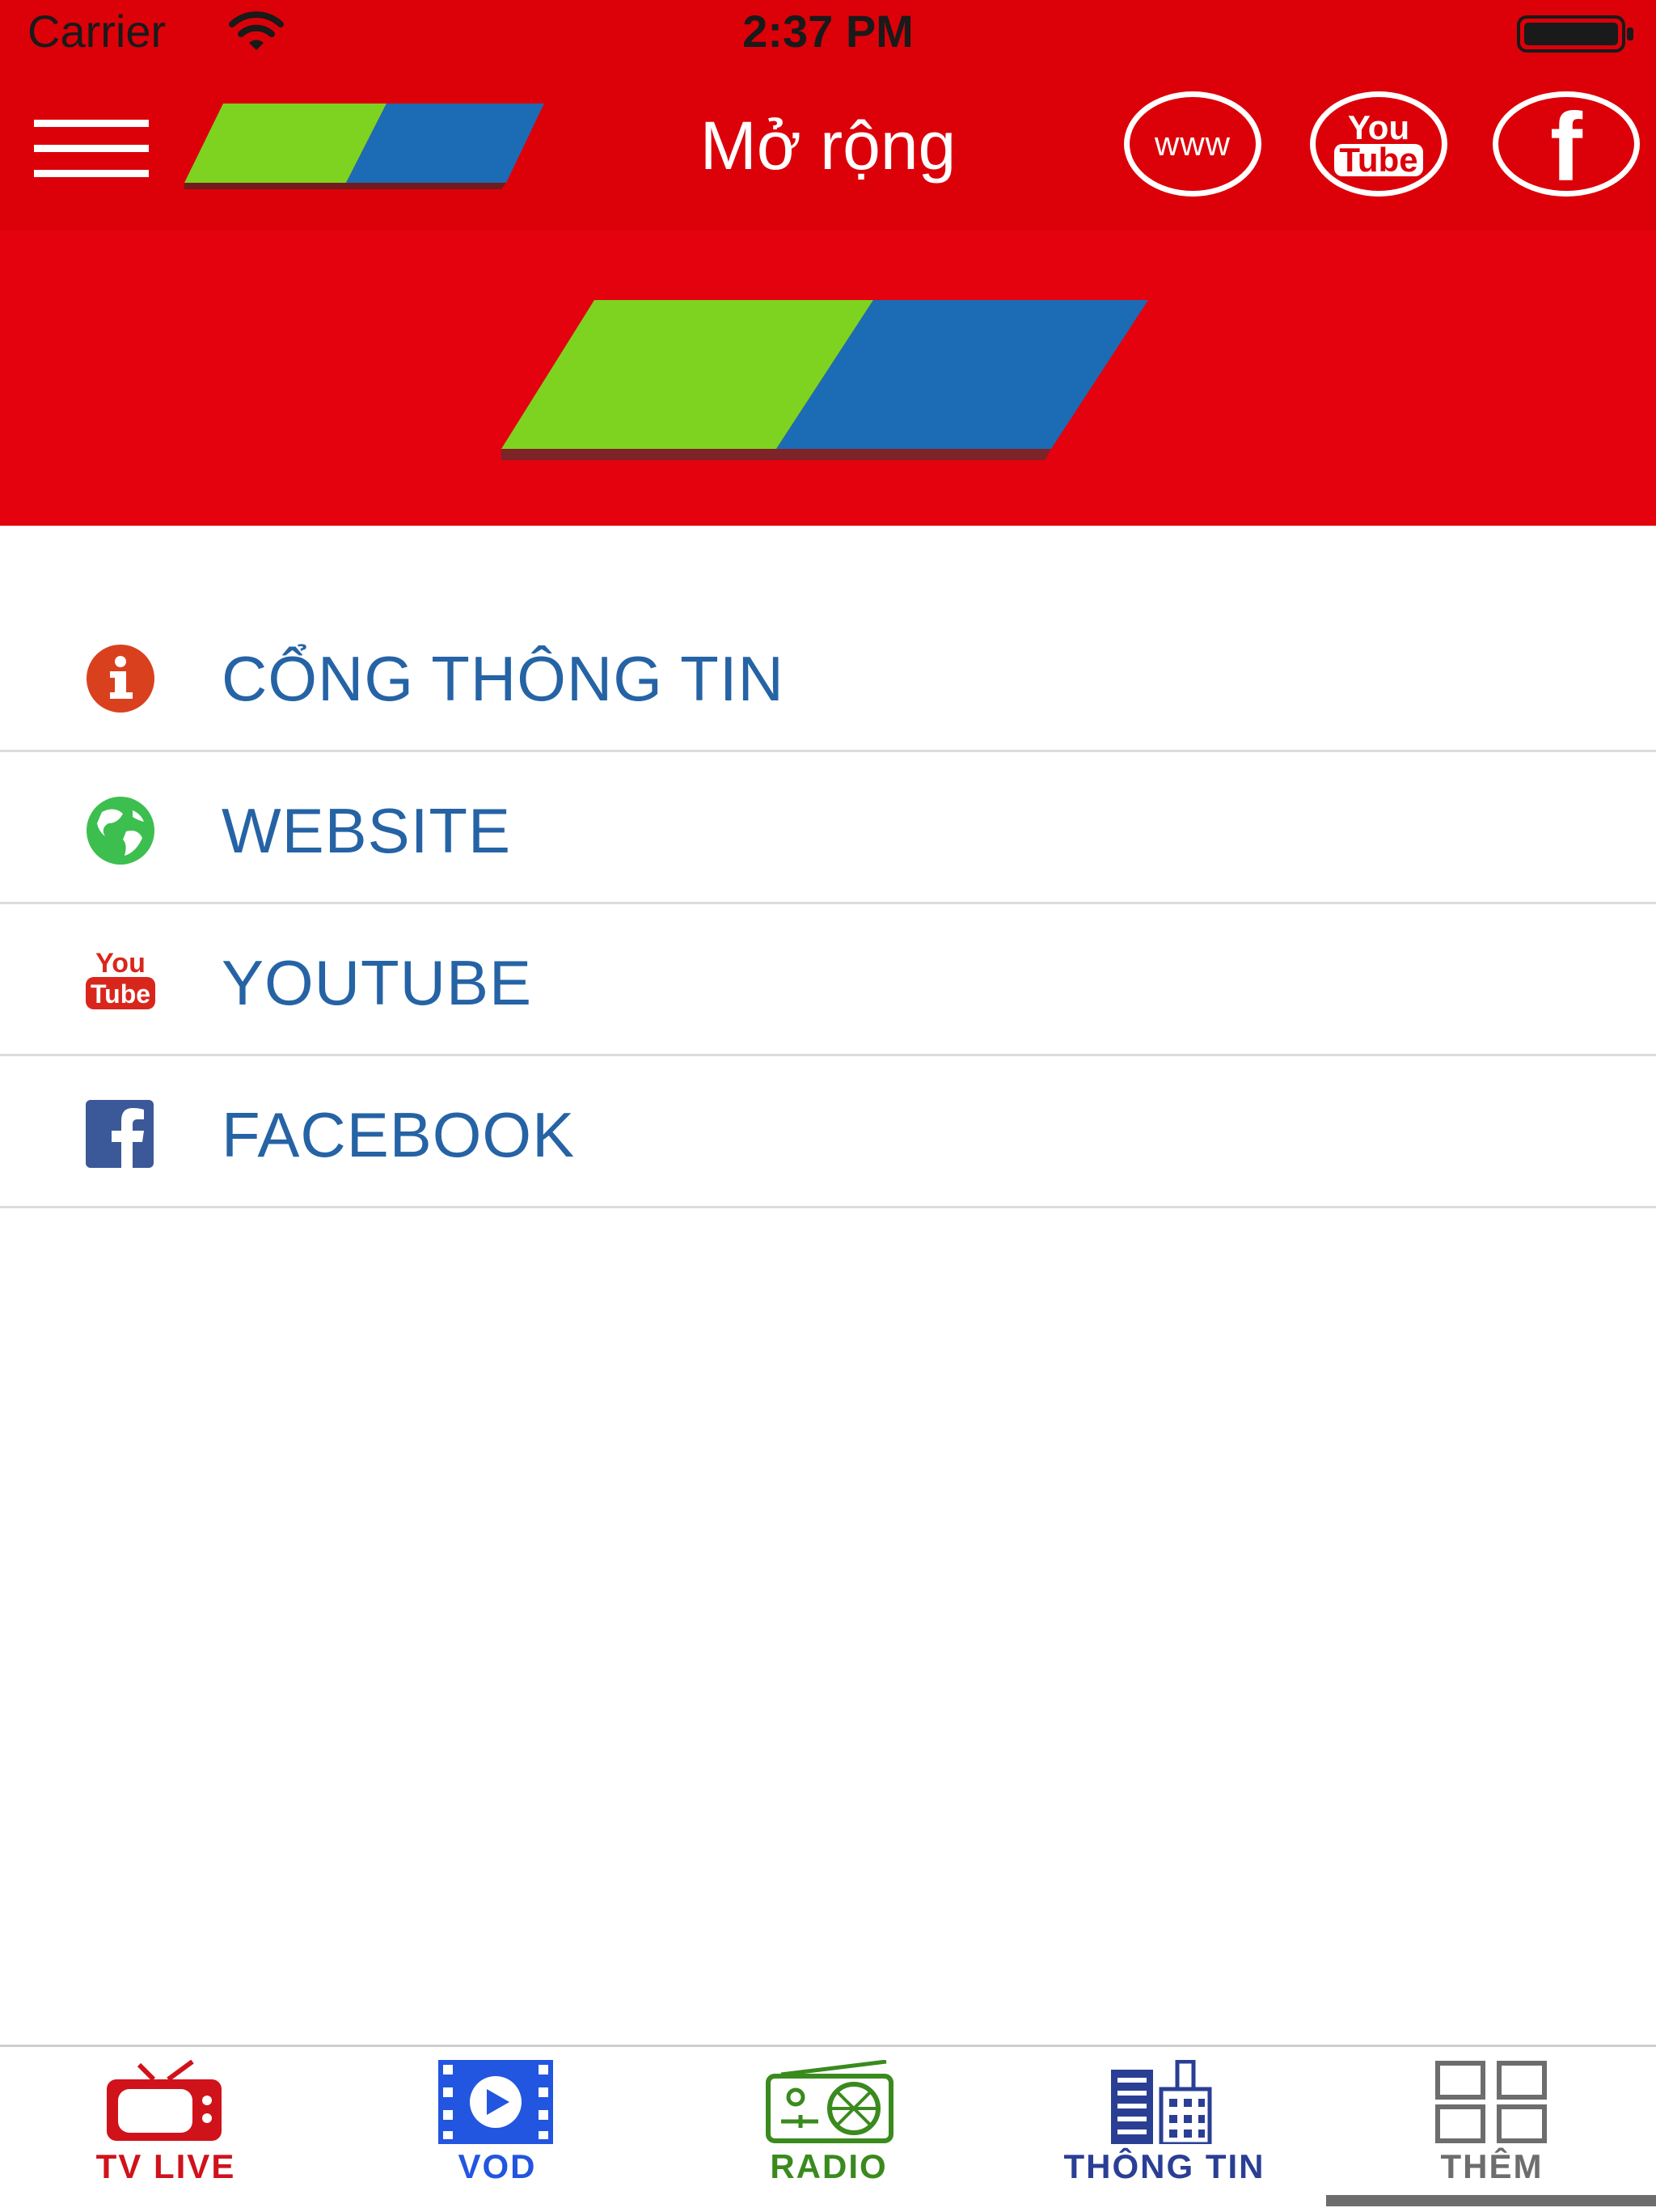 This screenshot has width=1656, height=2212. I want to click on banner, so click(828, 378).